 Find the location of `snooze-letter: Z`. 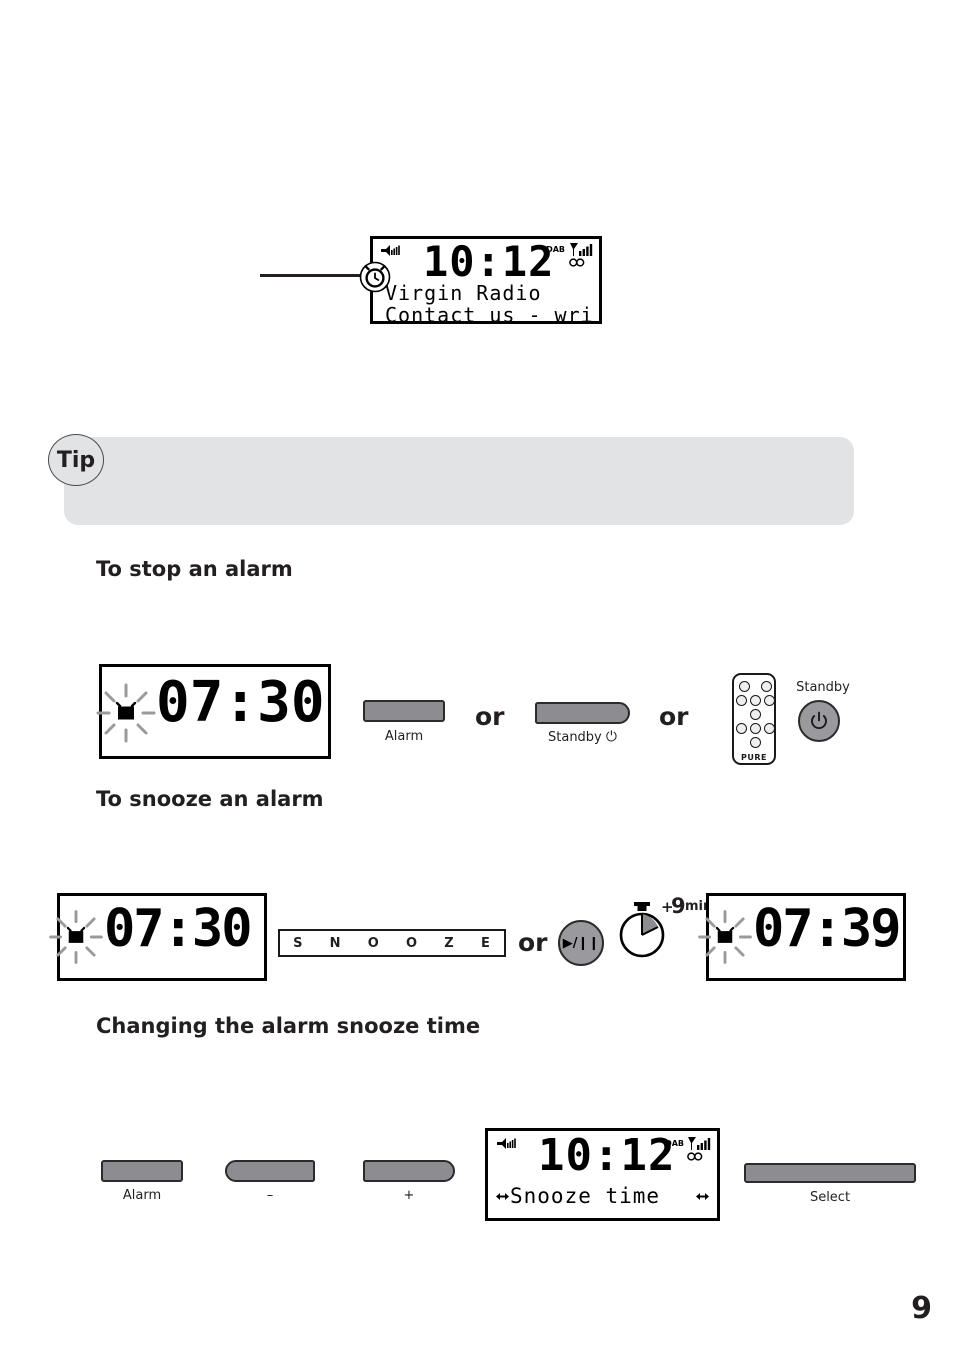

snooze-letter: Z is located at coordinates (449, 943).